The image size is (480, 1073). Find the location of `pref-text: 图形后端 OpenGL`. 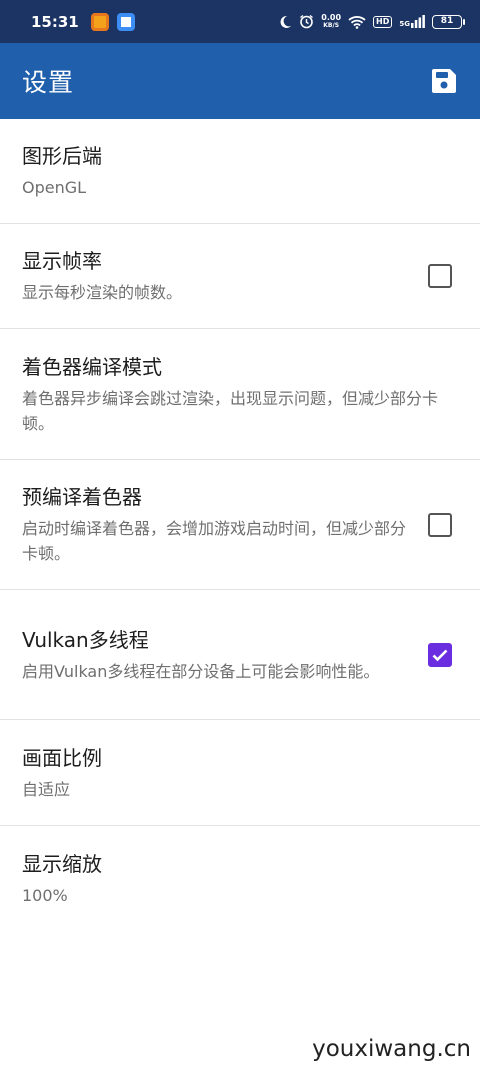

pref-text: 图形后端 OpenGL is located at coordinates (240, 171).